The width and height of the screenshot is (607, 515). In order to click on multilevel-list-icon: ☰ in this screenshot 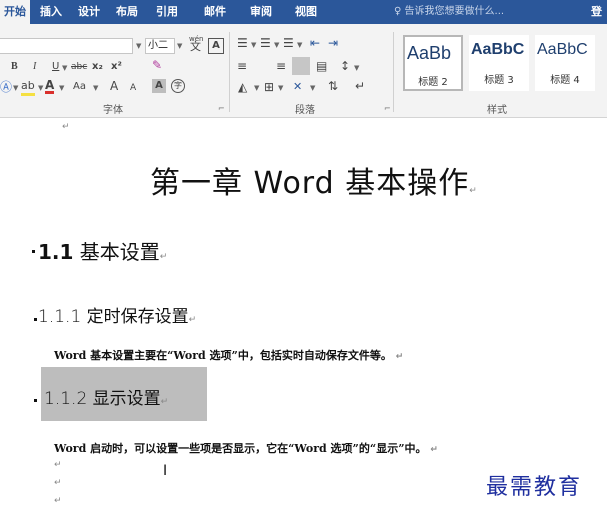, I will do `click(288, 43)`.